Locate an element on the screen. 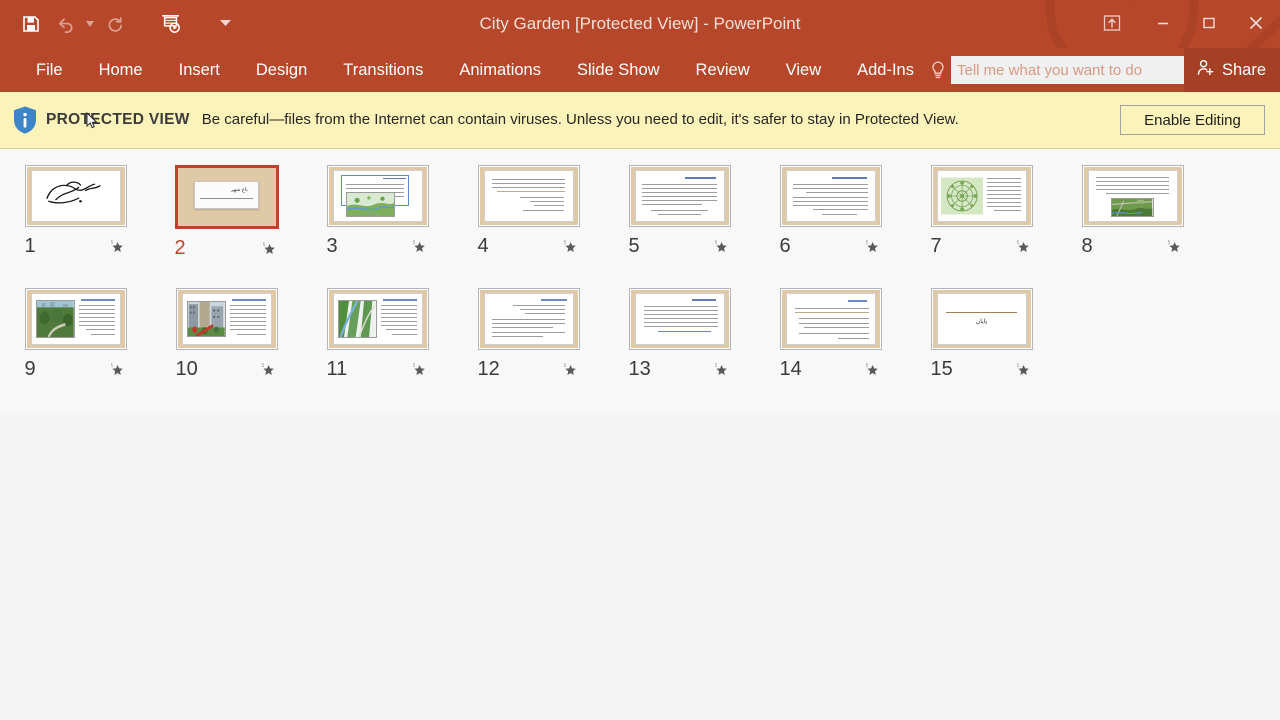  thumbnail-frame: پایان is located at coordinates (981, 319).